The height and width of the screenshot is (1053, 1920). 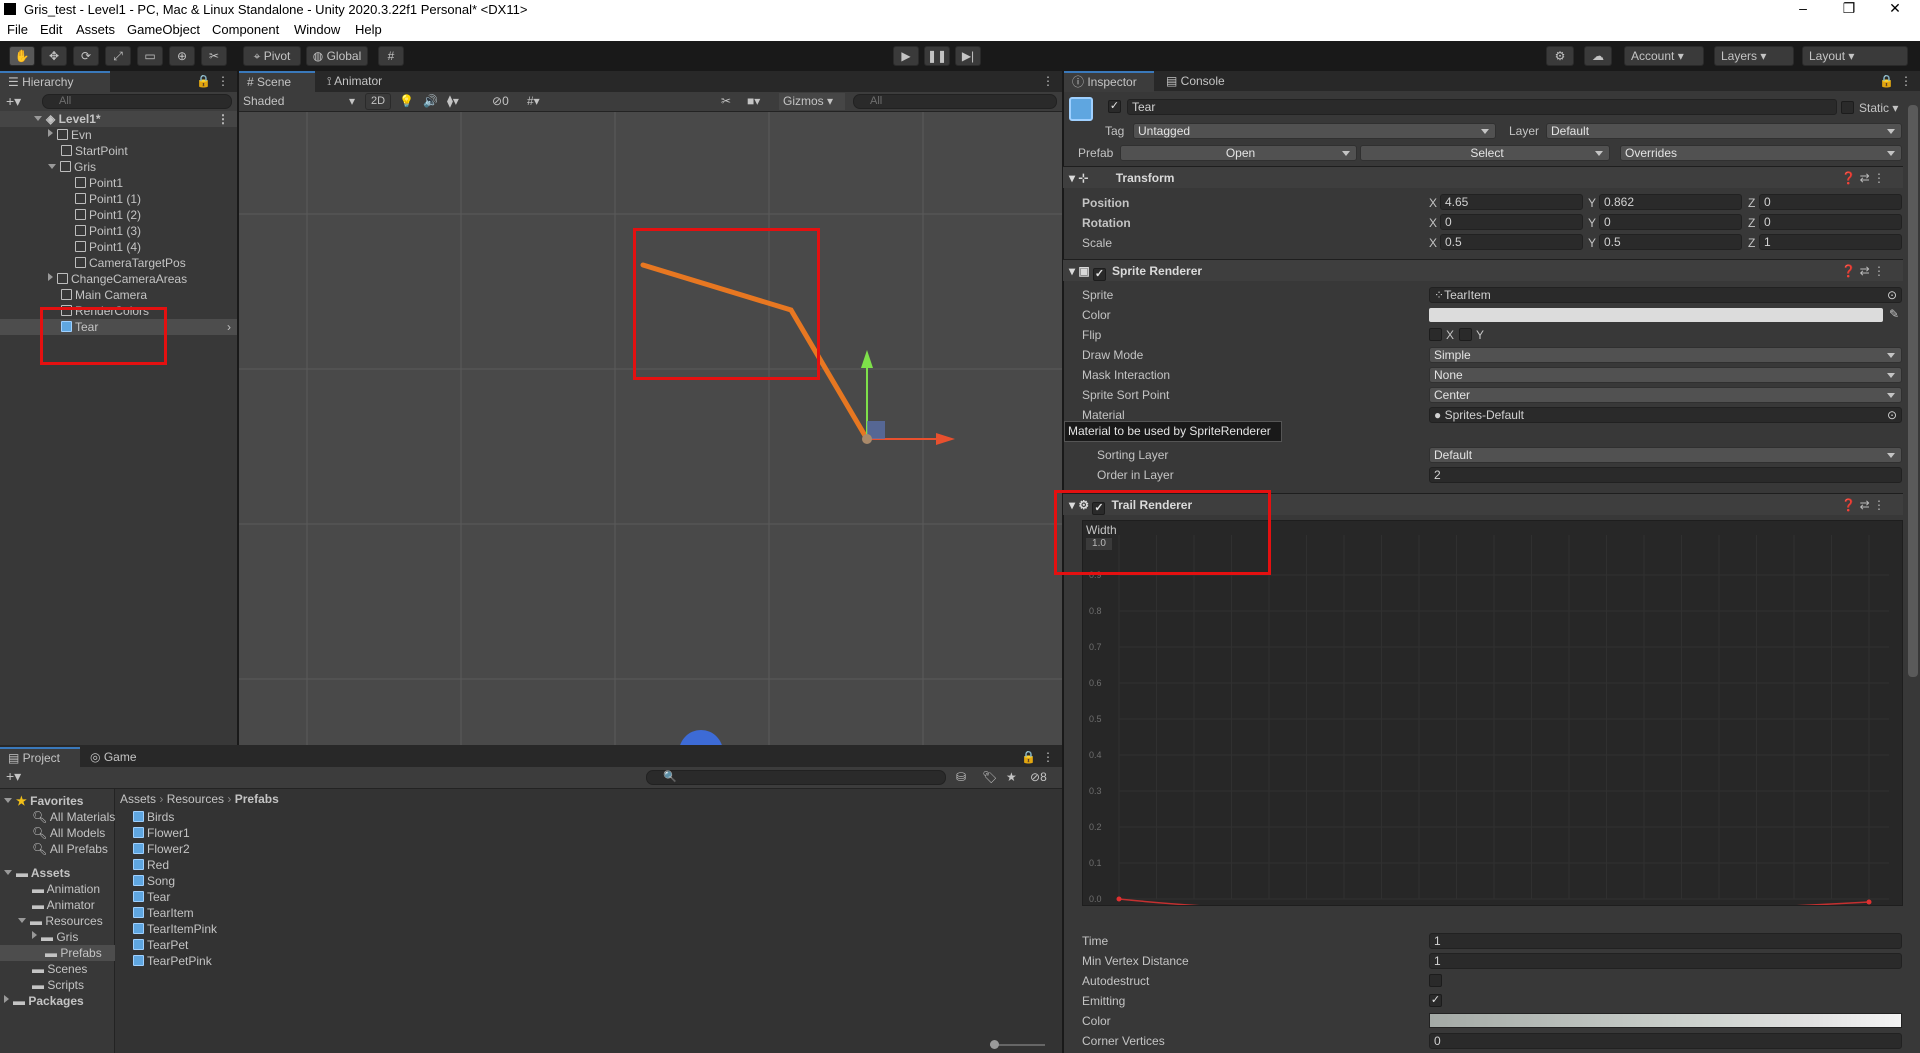 What do you see at coordinates (60, 921) in the screenshot?
I see `folder-item: ▬ Resources` at bounding box center [60, 921].